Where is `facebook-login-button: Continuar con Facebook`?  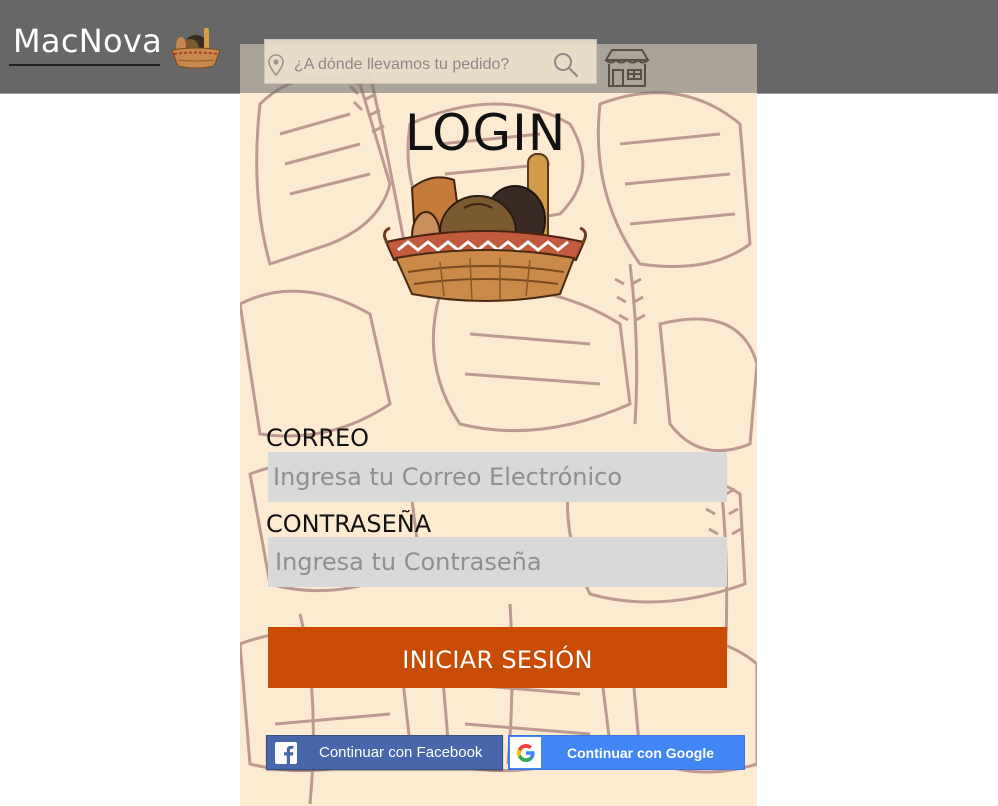 facebook-login-button: Continuar con Facebook is located at coordinates (384, 752).